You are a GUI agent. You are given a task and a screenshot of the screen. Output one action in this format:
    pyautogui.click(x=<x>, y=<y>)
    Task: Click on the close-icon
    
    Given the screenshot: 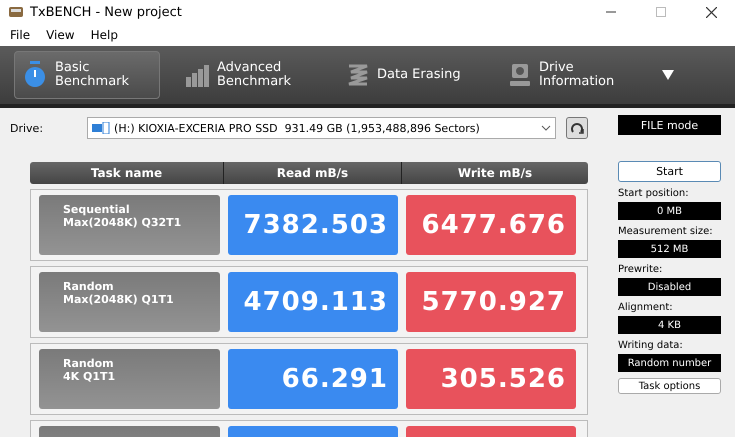 What is the action you would take?
    pyautogui.click(x=711, y=12)
    